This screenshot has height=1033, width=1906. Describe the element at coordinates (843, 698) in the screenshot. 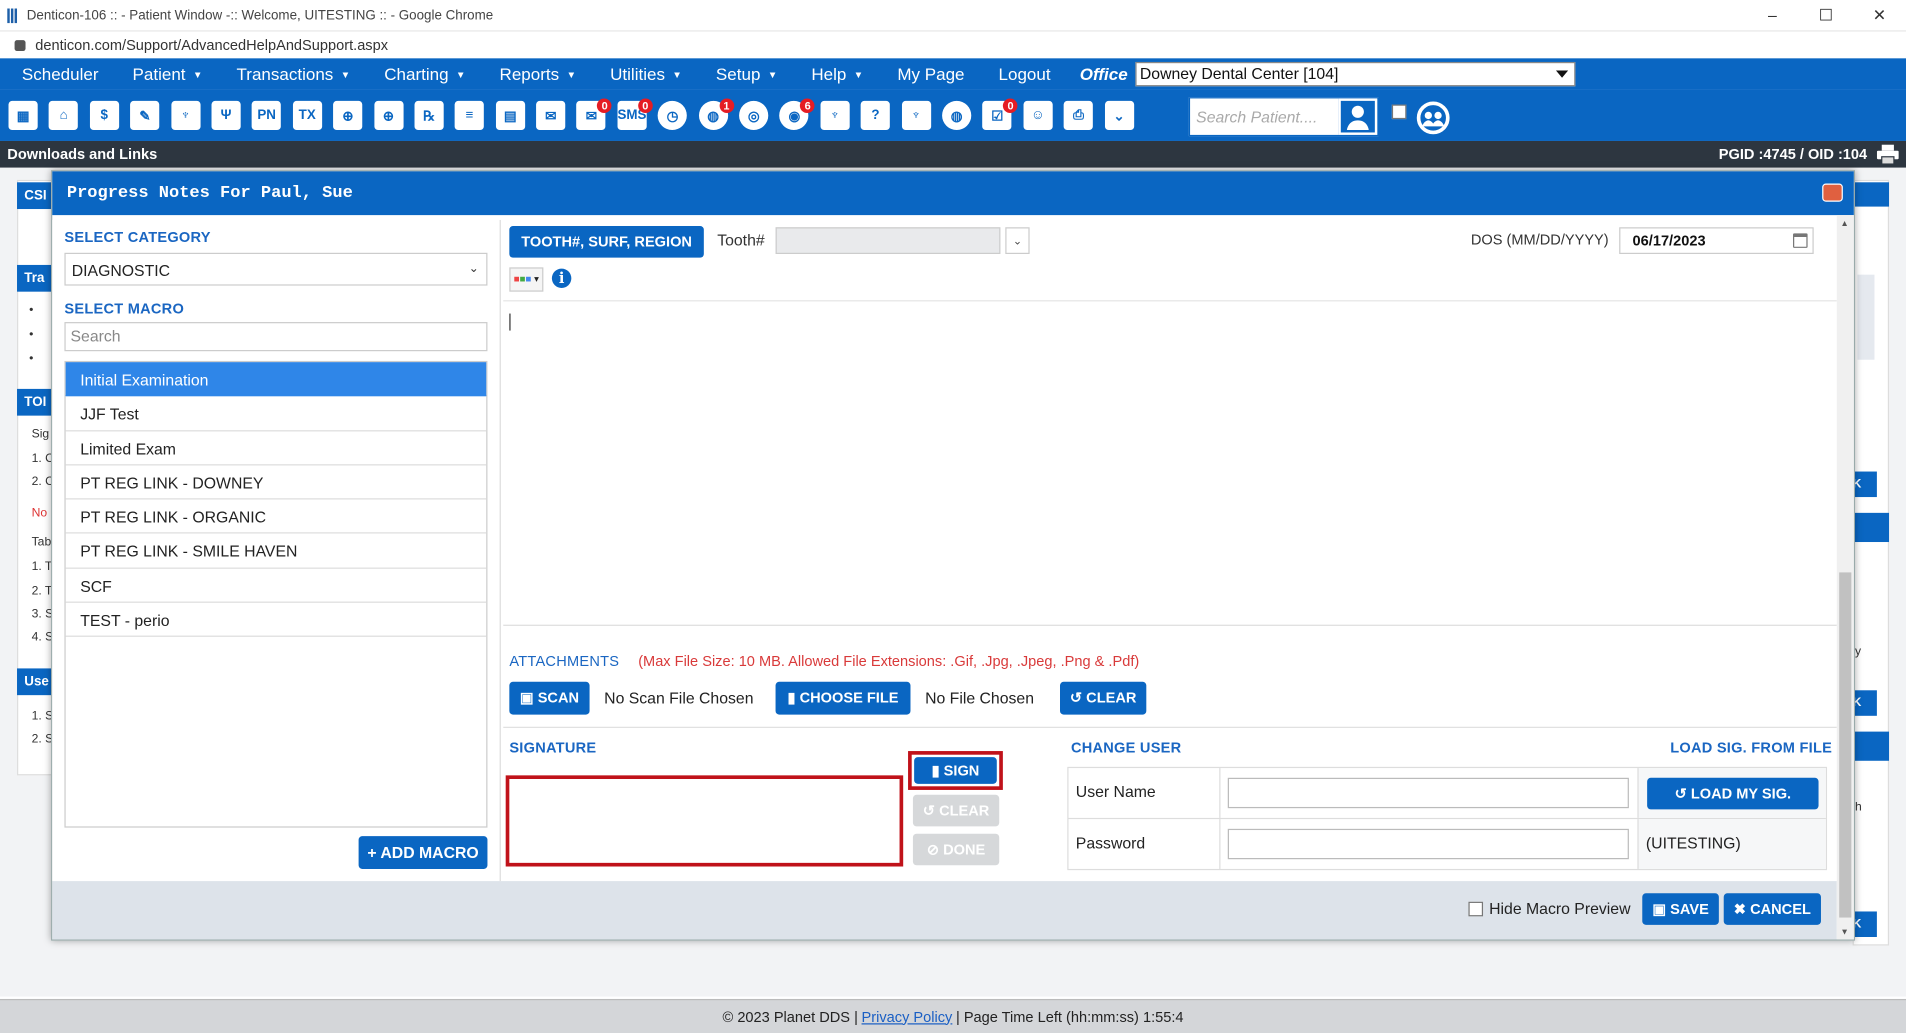

I see `choose-file-button: ▮ CHOOSE FILE` at that location.